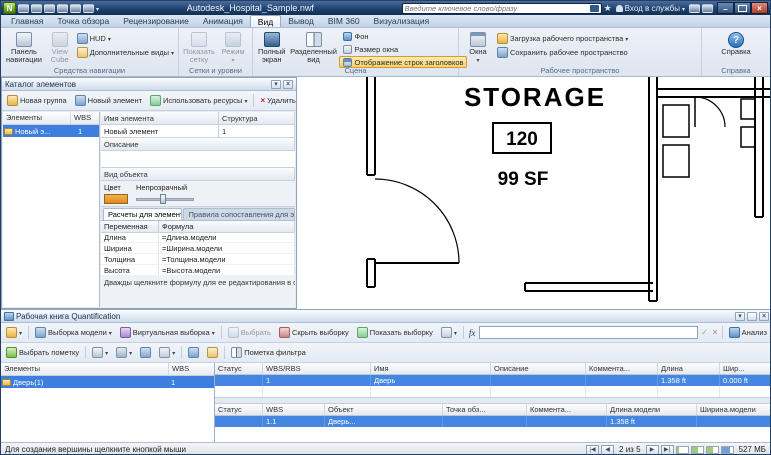 The image size is (771, 455). What do you see at coordinates (14, 332) in the screenshot?
I see `update-button` at bounding box center [14, 332].